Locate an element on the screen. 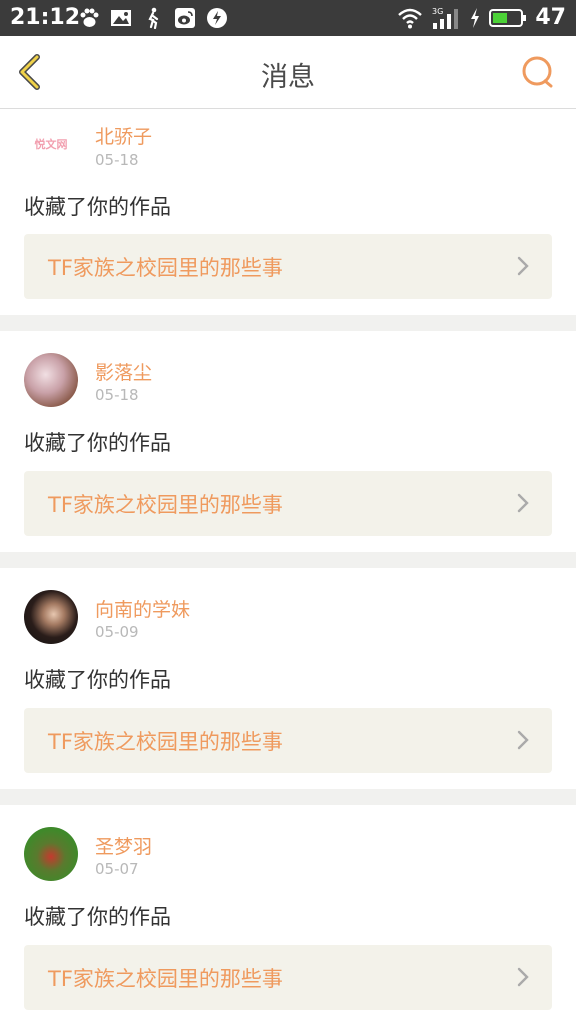 Image resolution: width=576 pixels, height=1026 pixels. wifi-icon is located at coordinates (410, 18).